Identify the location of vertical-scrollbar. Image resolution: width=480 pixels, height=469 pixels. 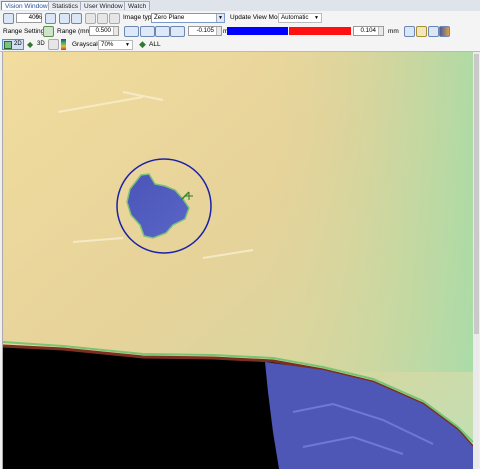
(476, 260).